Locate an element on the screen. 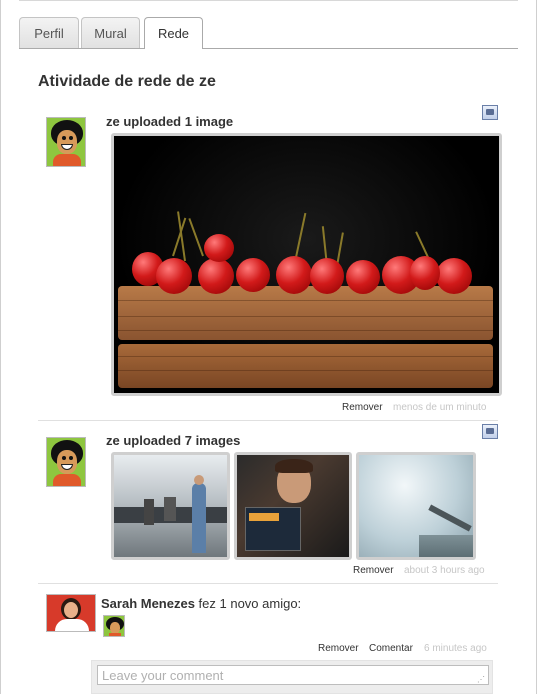 This screenshot has height=694, width=537. comment-box: ⋰ is located at coordinates (292, 677).